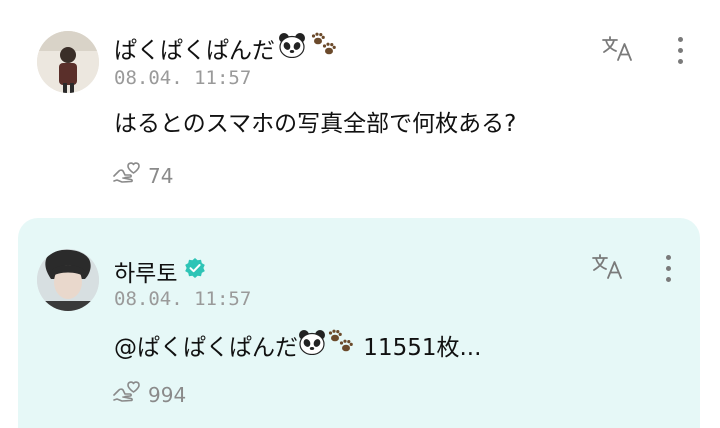  What do you see at coordinates (146, 274) in the screenshot?
I see `author-name-text: 하루토` at bounding box center [146, 274].